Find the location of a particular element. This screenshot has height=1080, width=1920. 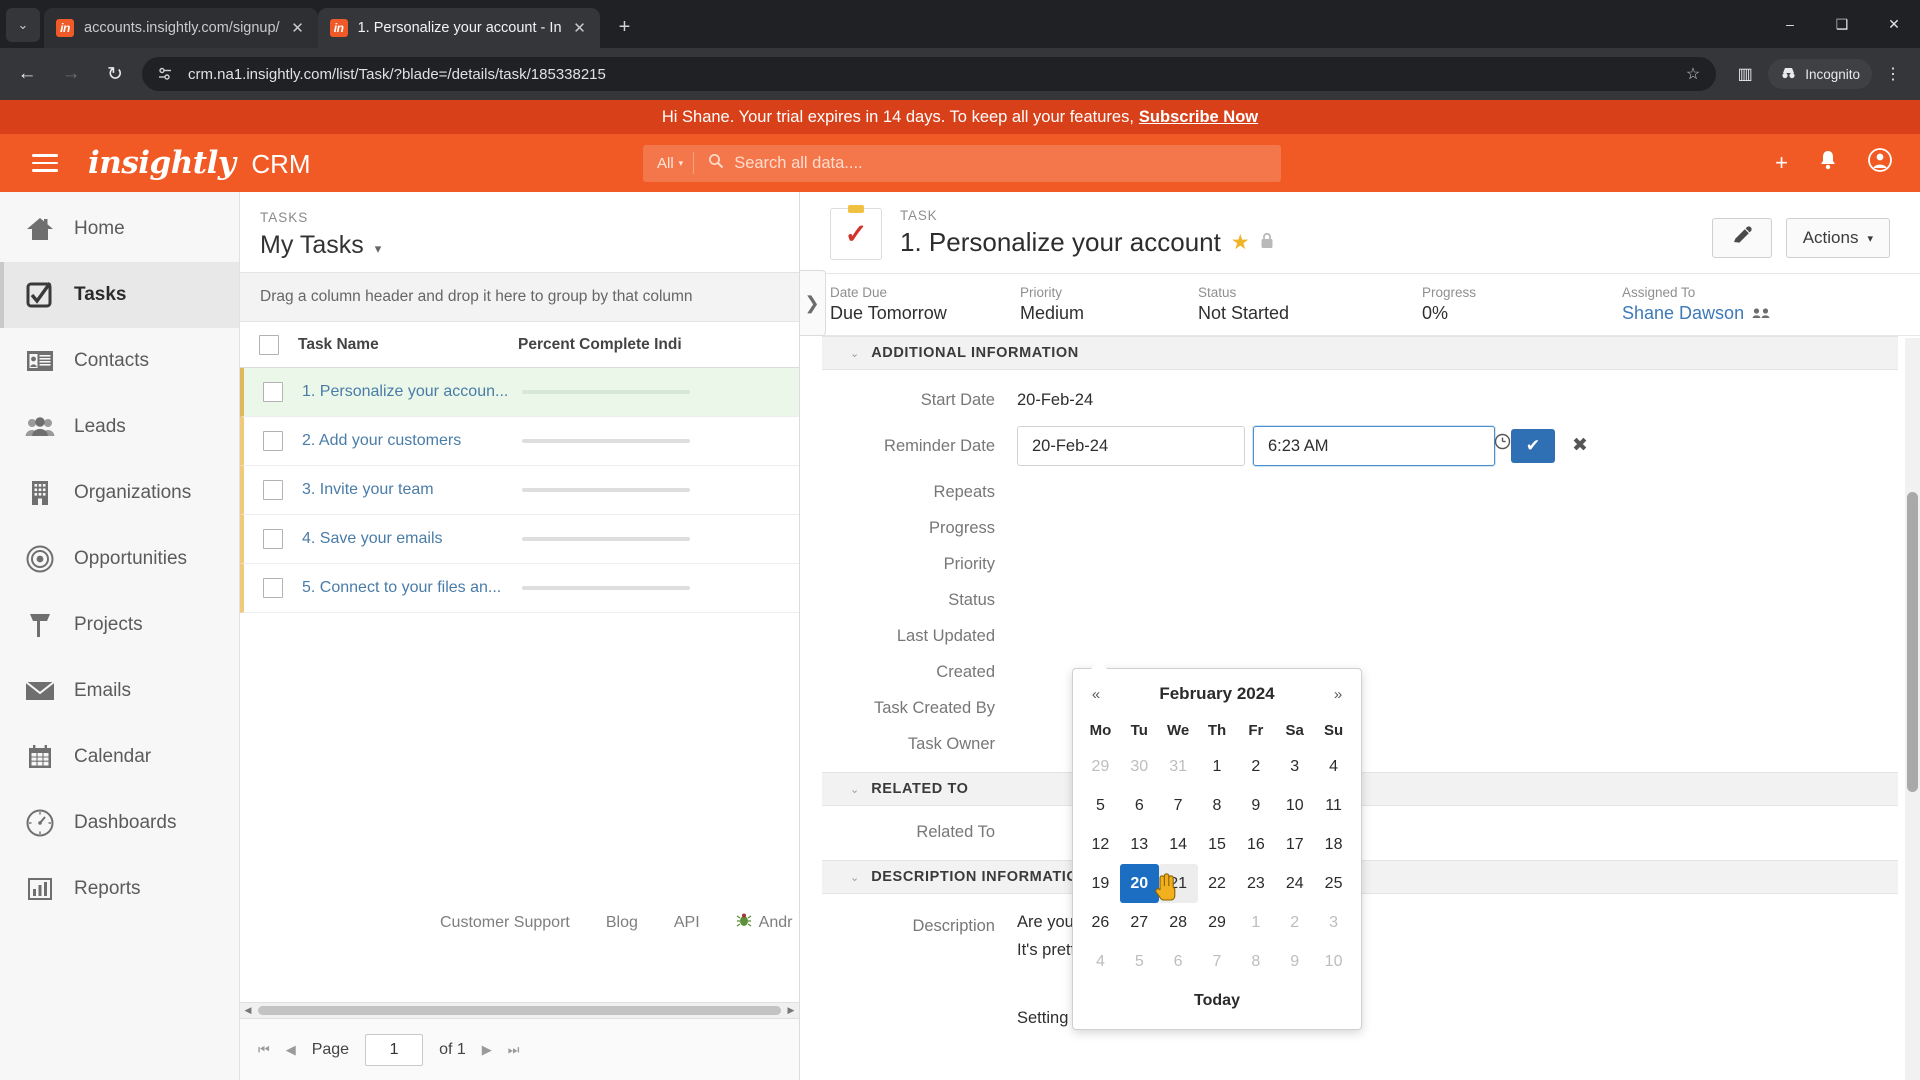

sidebar-item-emails: Emails is located at coordinates (119, 691).